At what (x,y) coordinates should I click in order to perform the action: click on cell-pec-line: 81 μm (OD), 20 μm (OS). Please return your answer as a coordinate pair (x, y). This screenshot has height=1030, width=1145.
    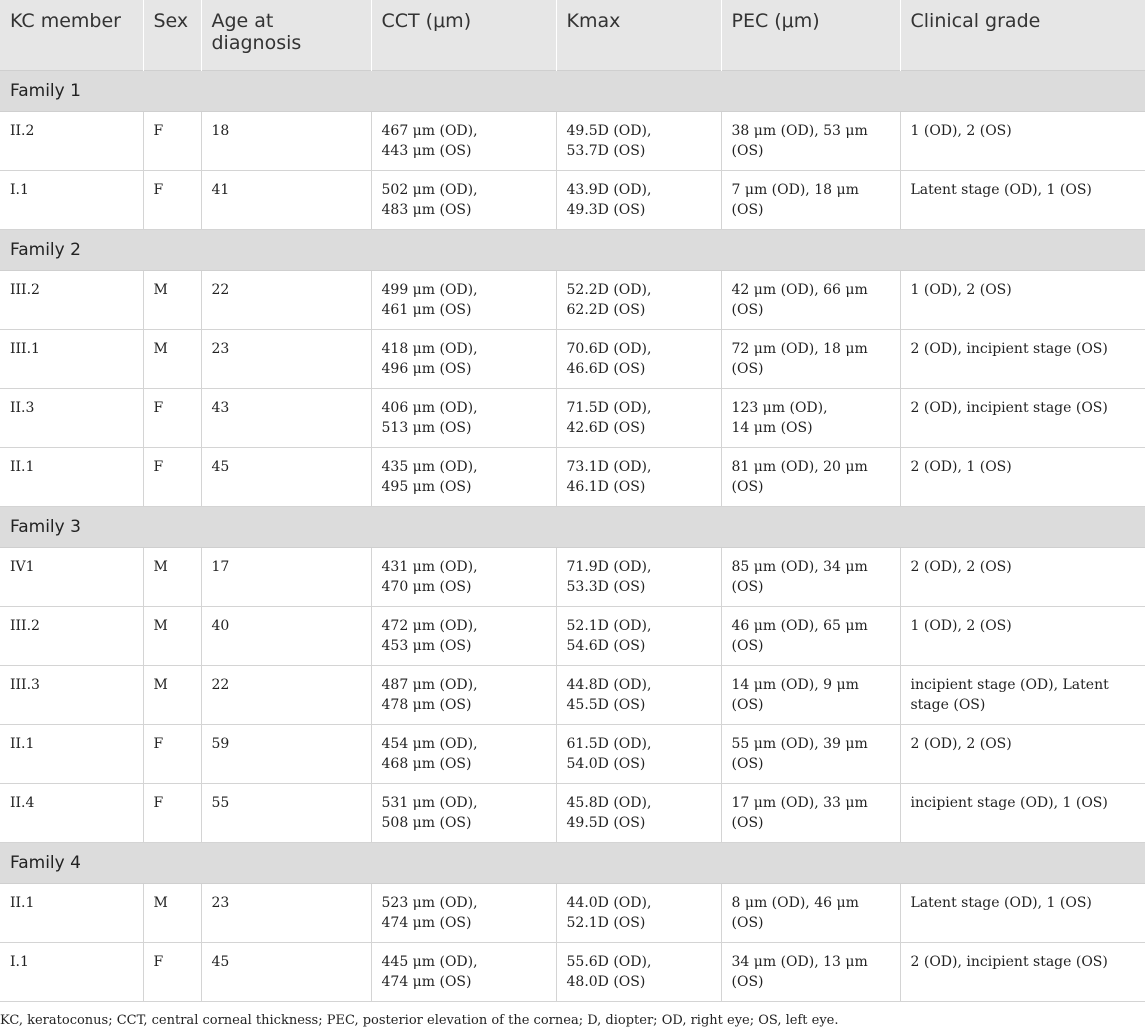
    Looking at the image, I should click on (799, 476).